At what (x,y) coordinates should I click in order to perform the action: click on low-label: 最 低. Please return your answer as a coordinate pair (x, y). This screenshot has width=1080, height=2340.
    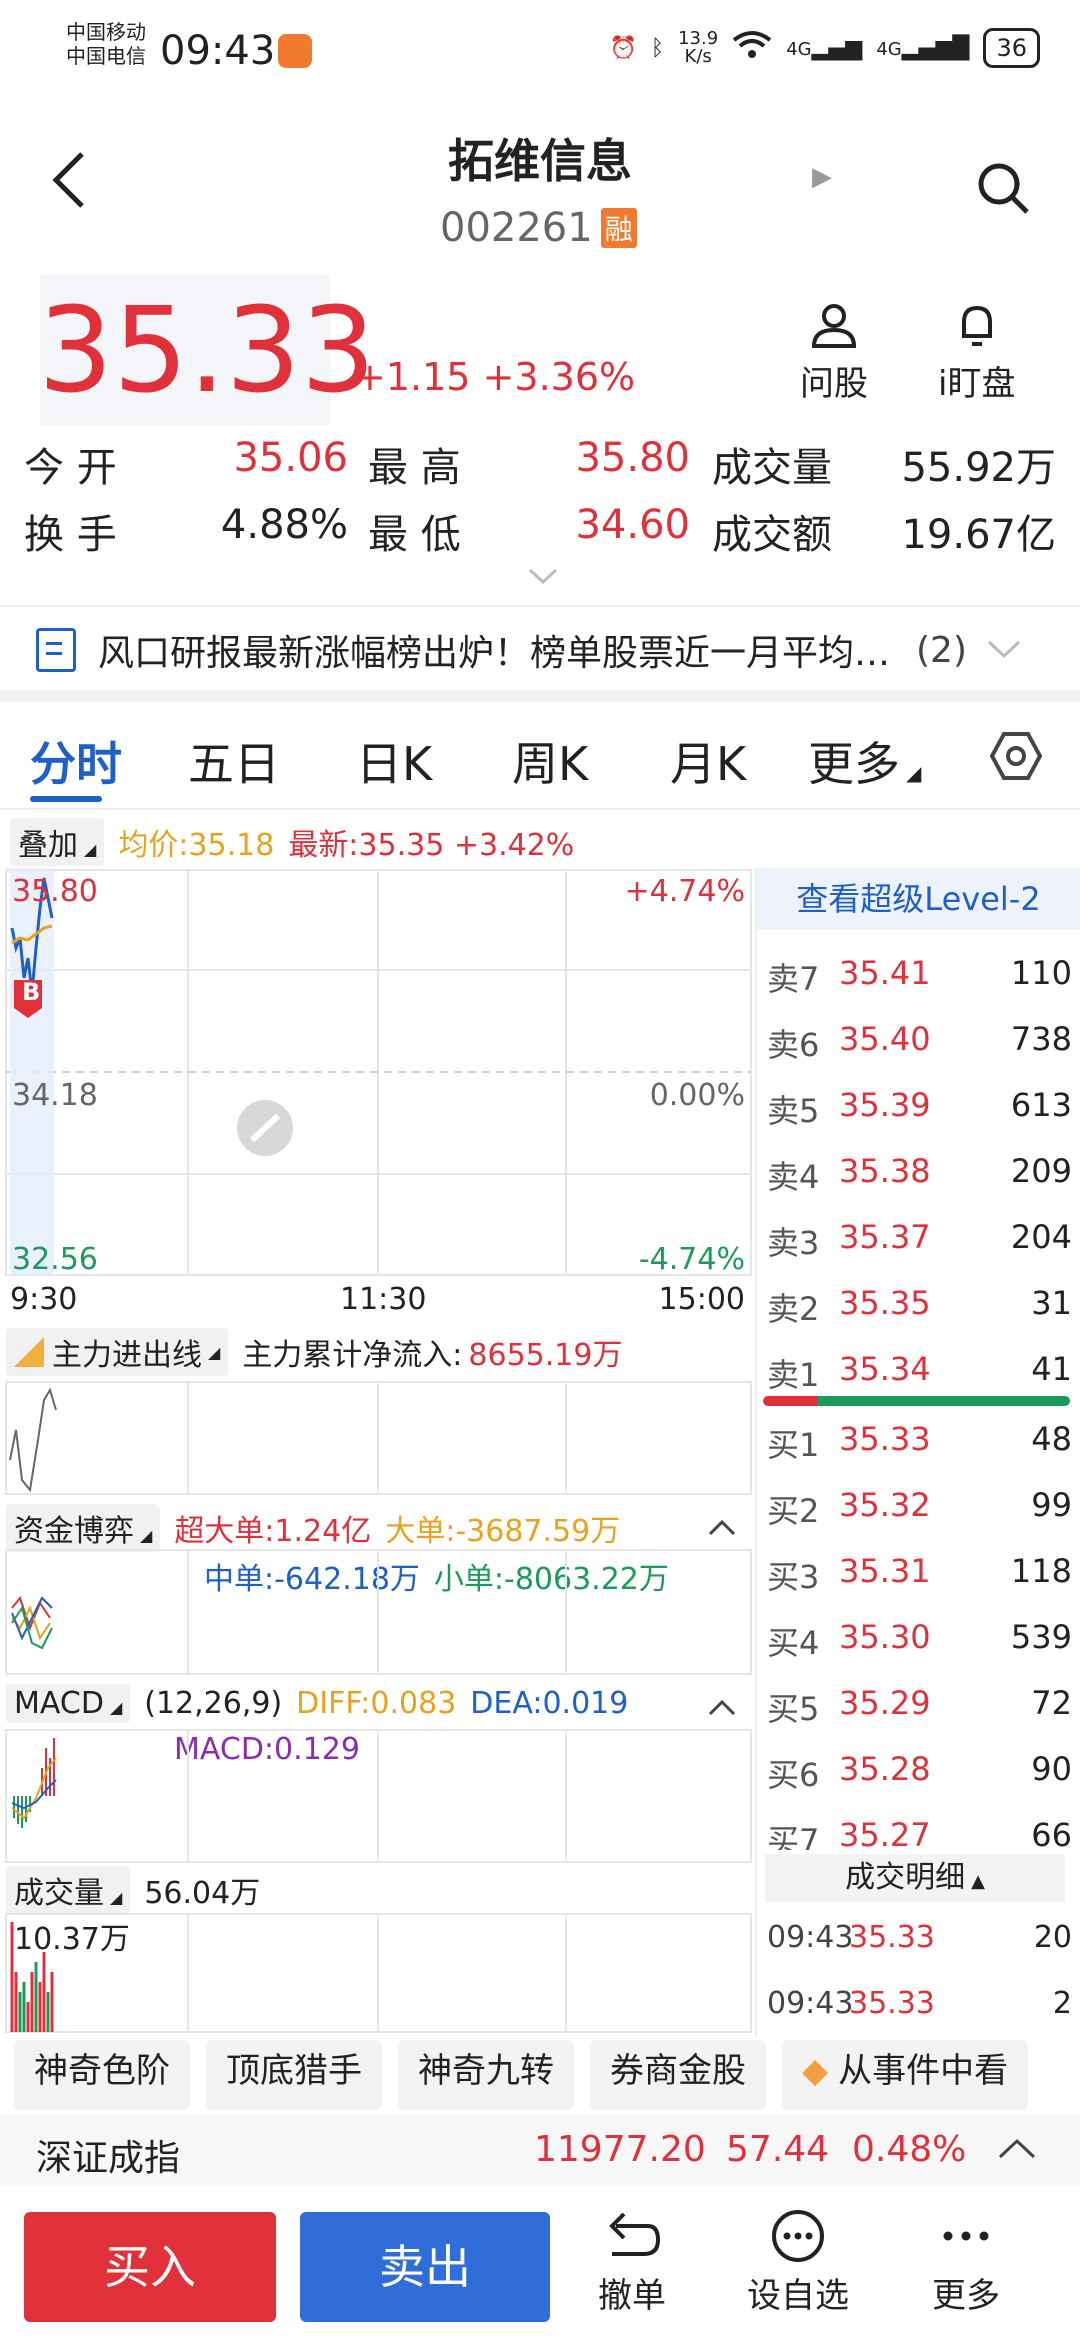
    Looking at the image, I should click on (414, 535).